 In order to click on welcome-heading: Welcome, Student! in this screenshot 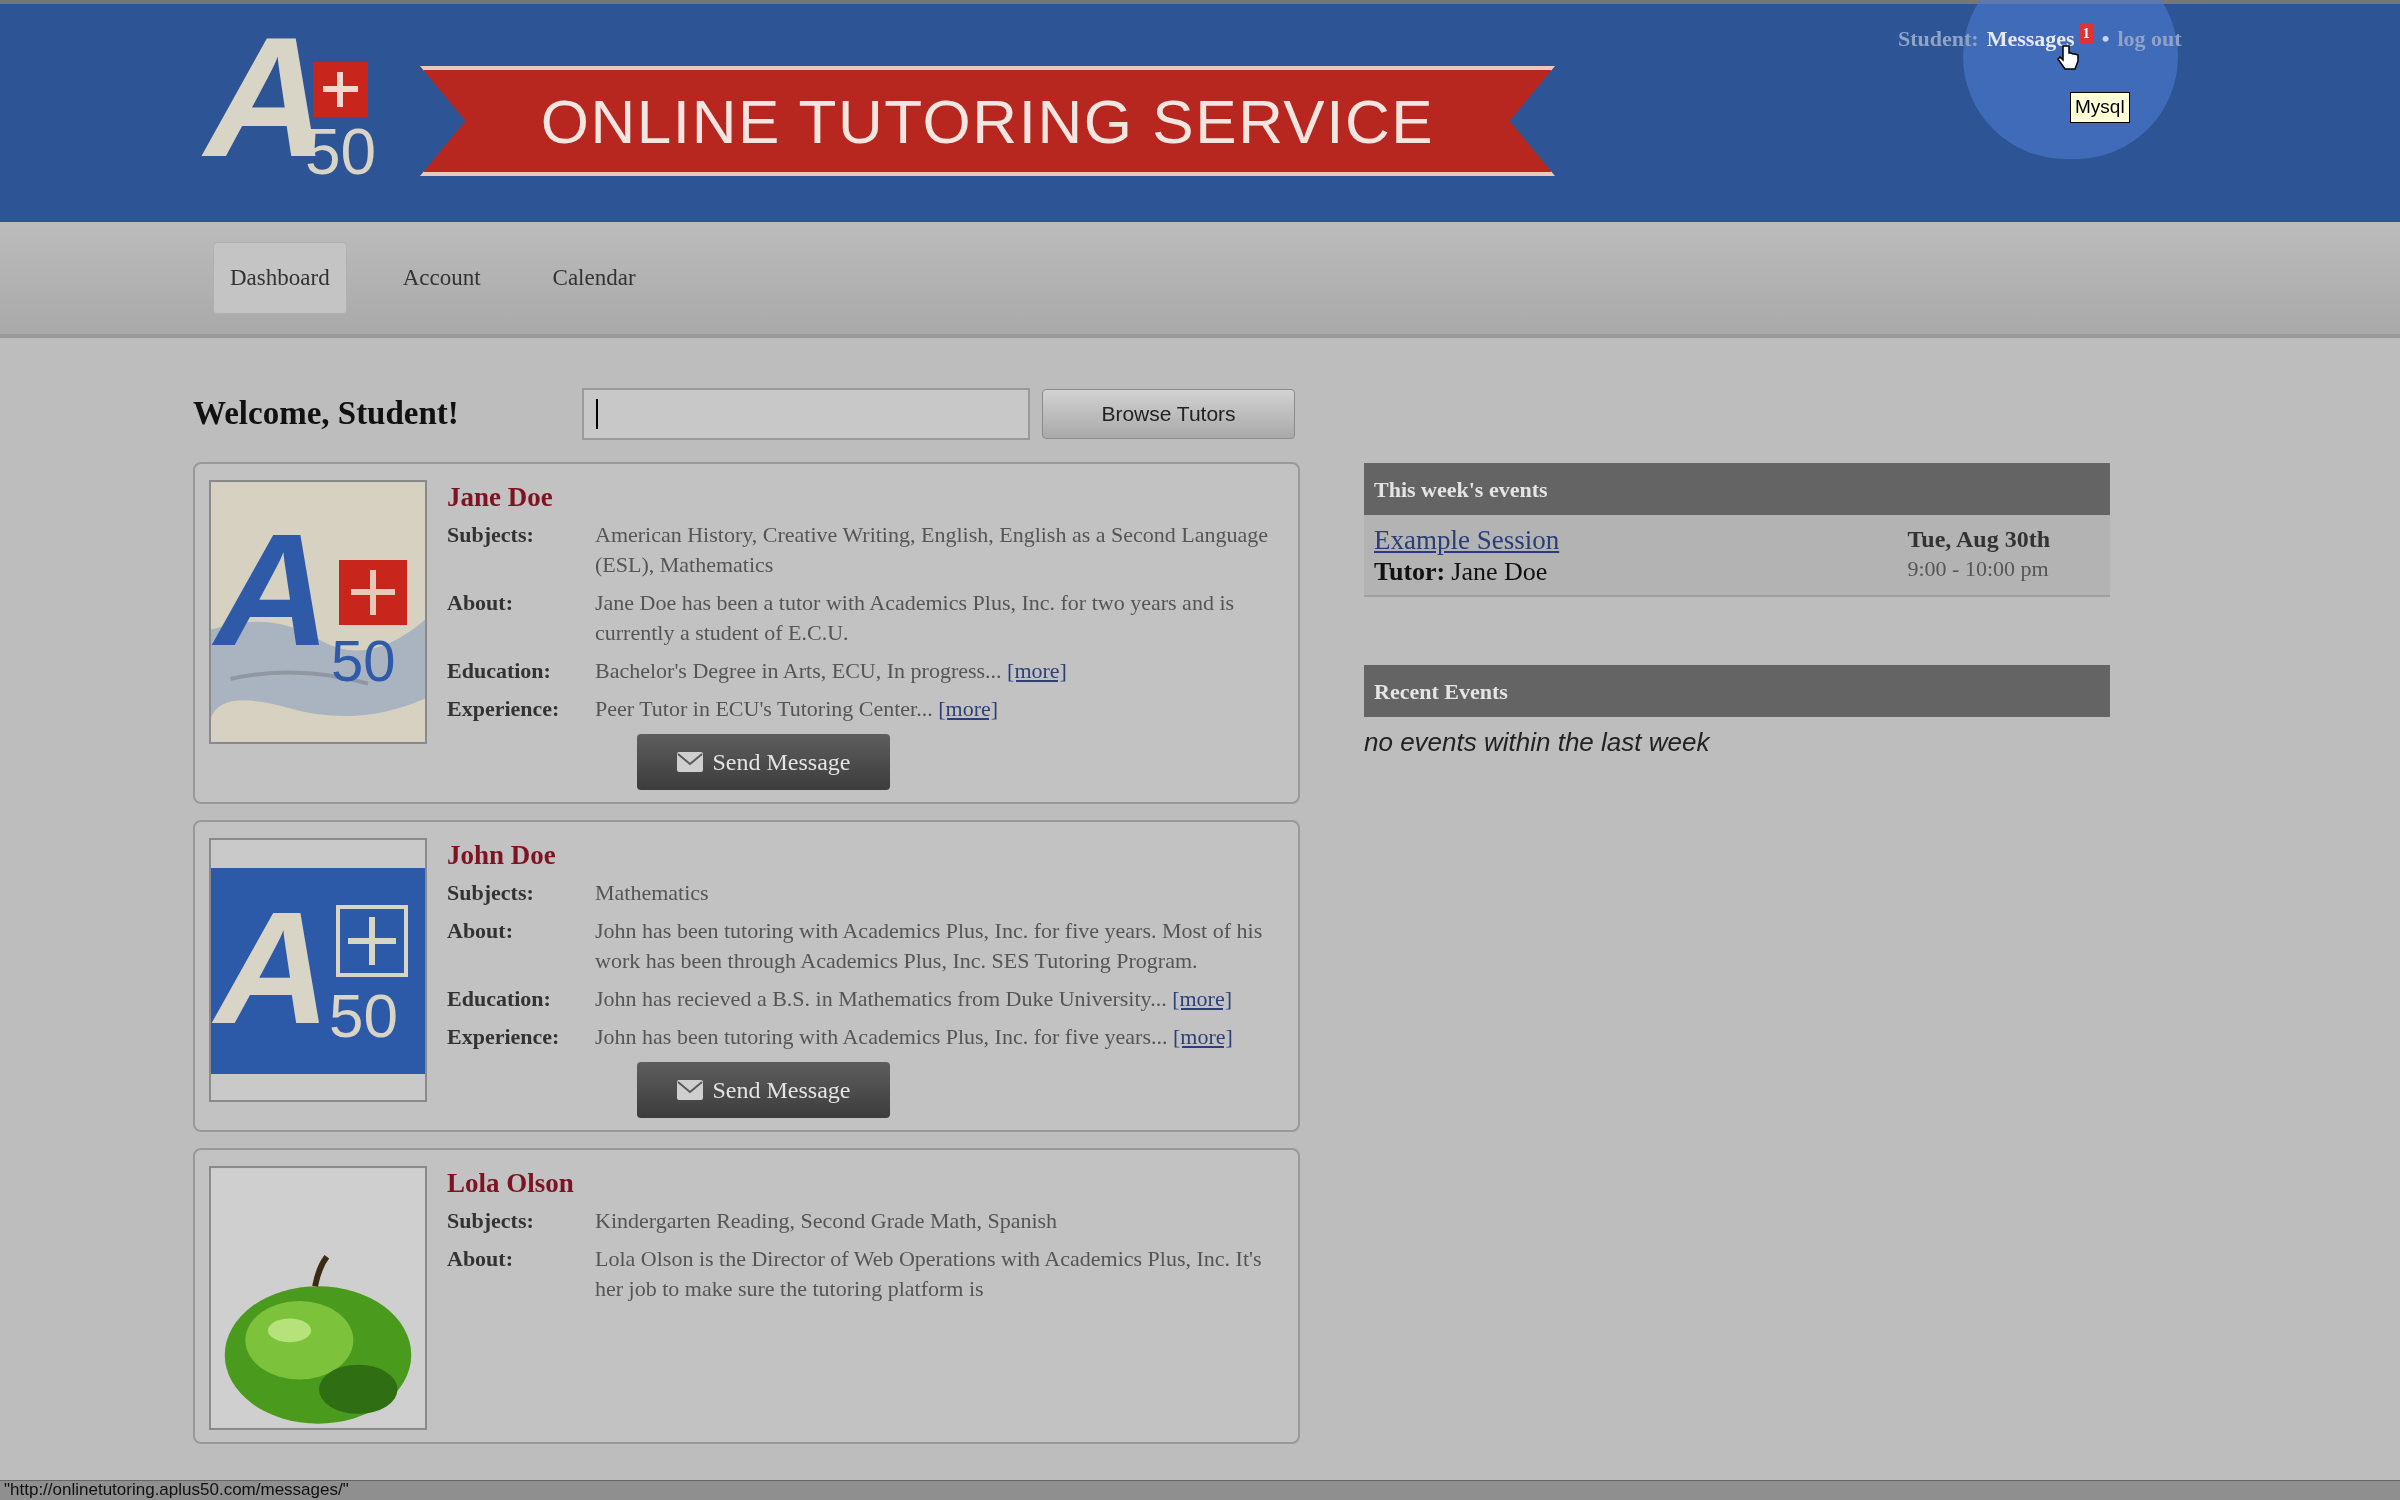, I will do `click(326, 414)`.